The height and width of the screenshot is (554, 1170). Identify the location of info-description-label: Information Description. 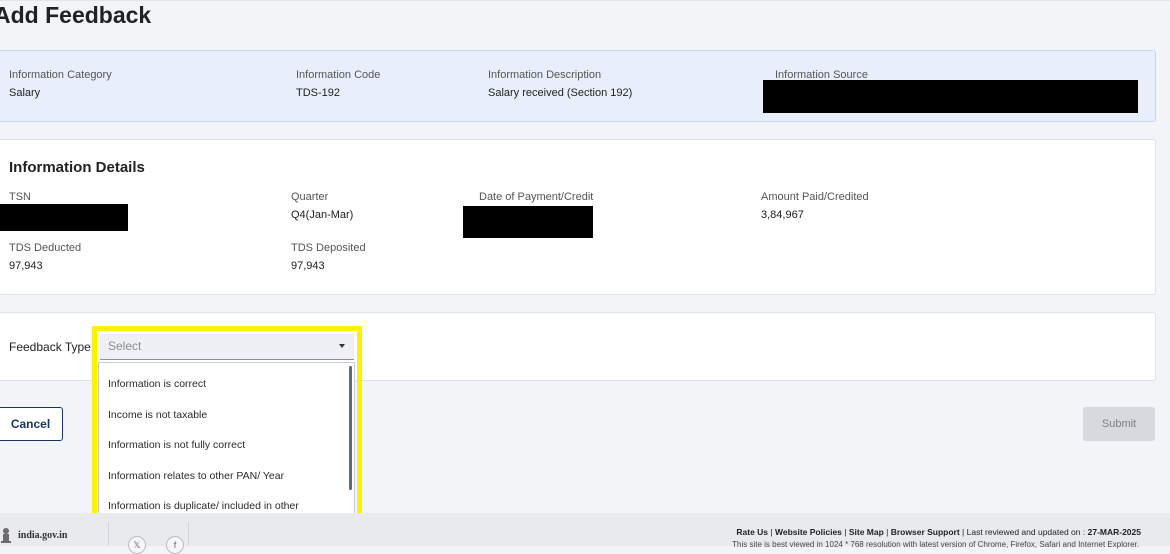
(545, 75).